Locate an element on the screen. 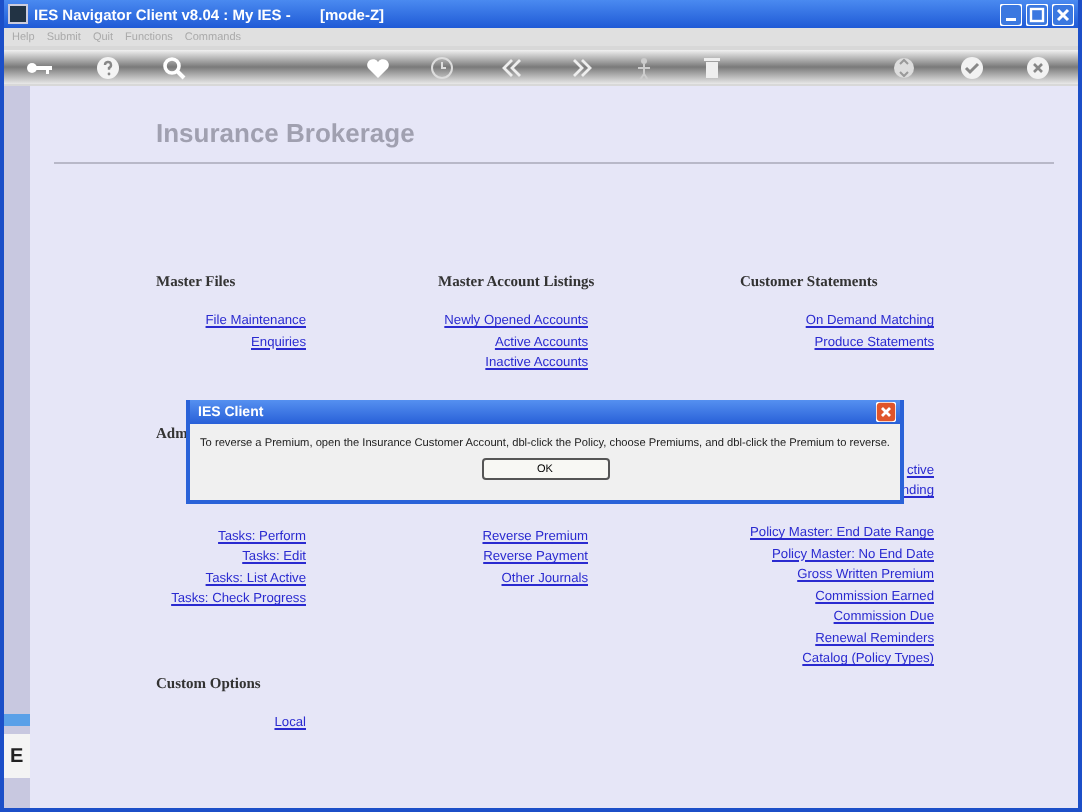  page-title: Insurance Brokerage is located at coordinates (286, 133).